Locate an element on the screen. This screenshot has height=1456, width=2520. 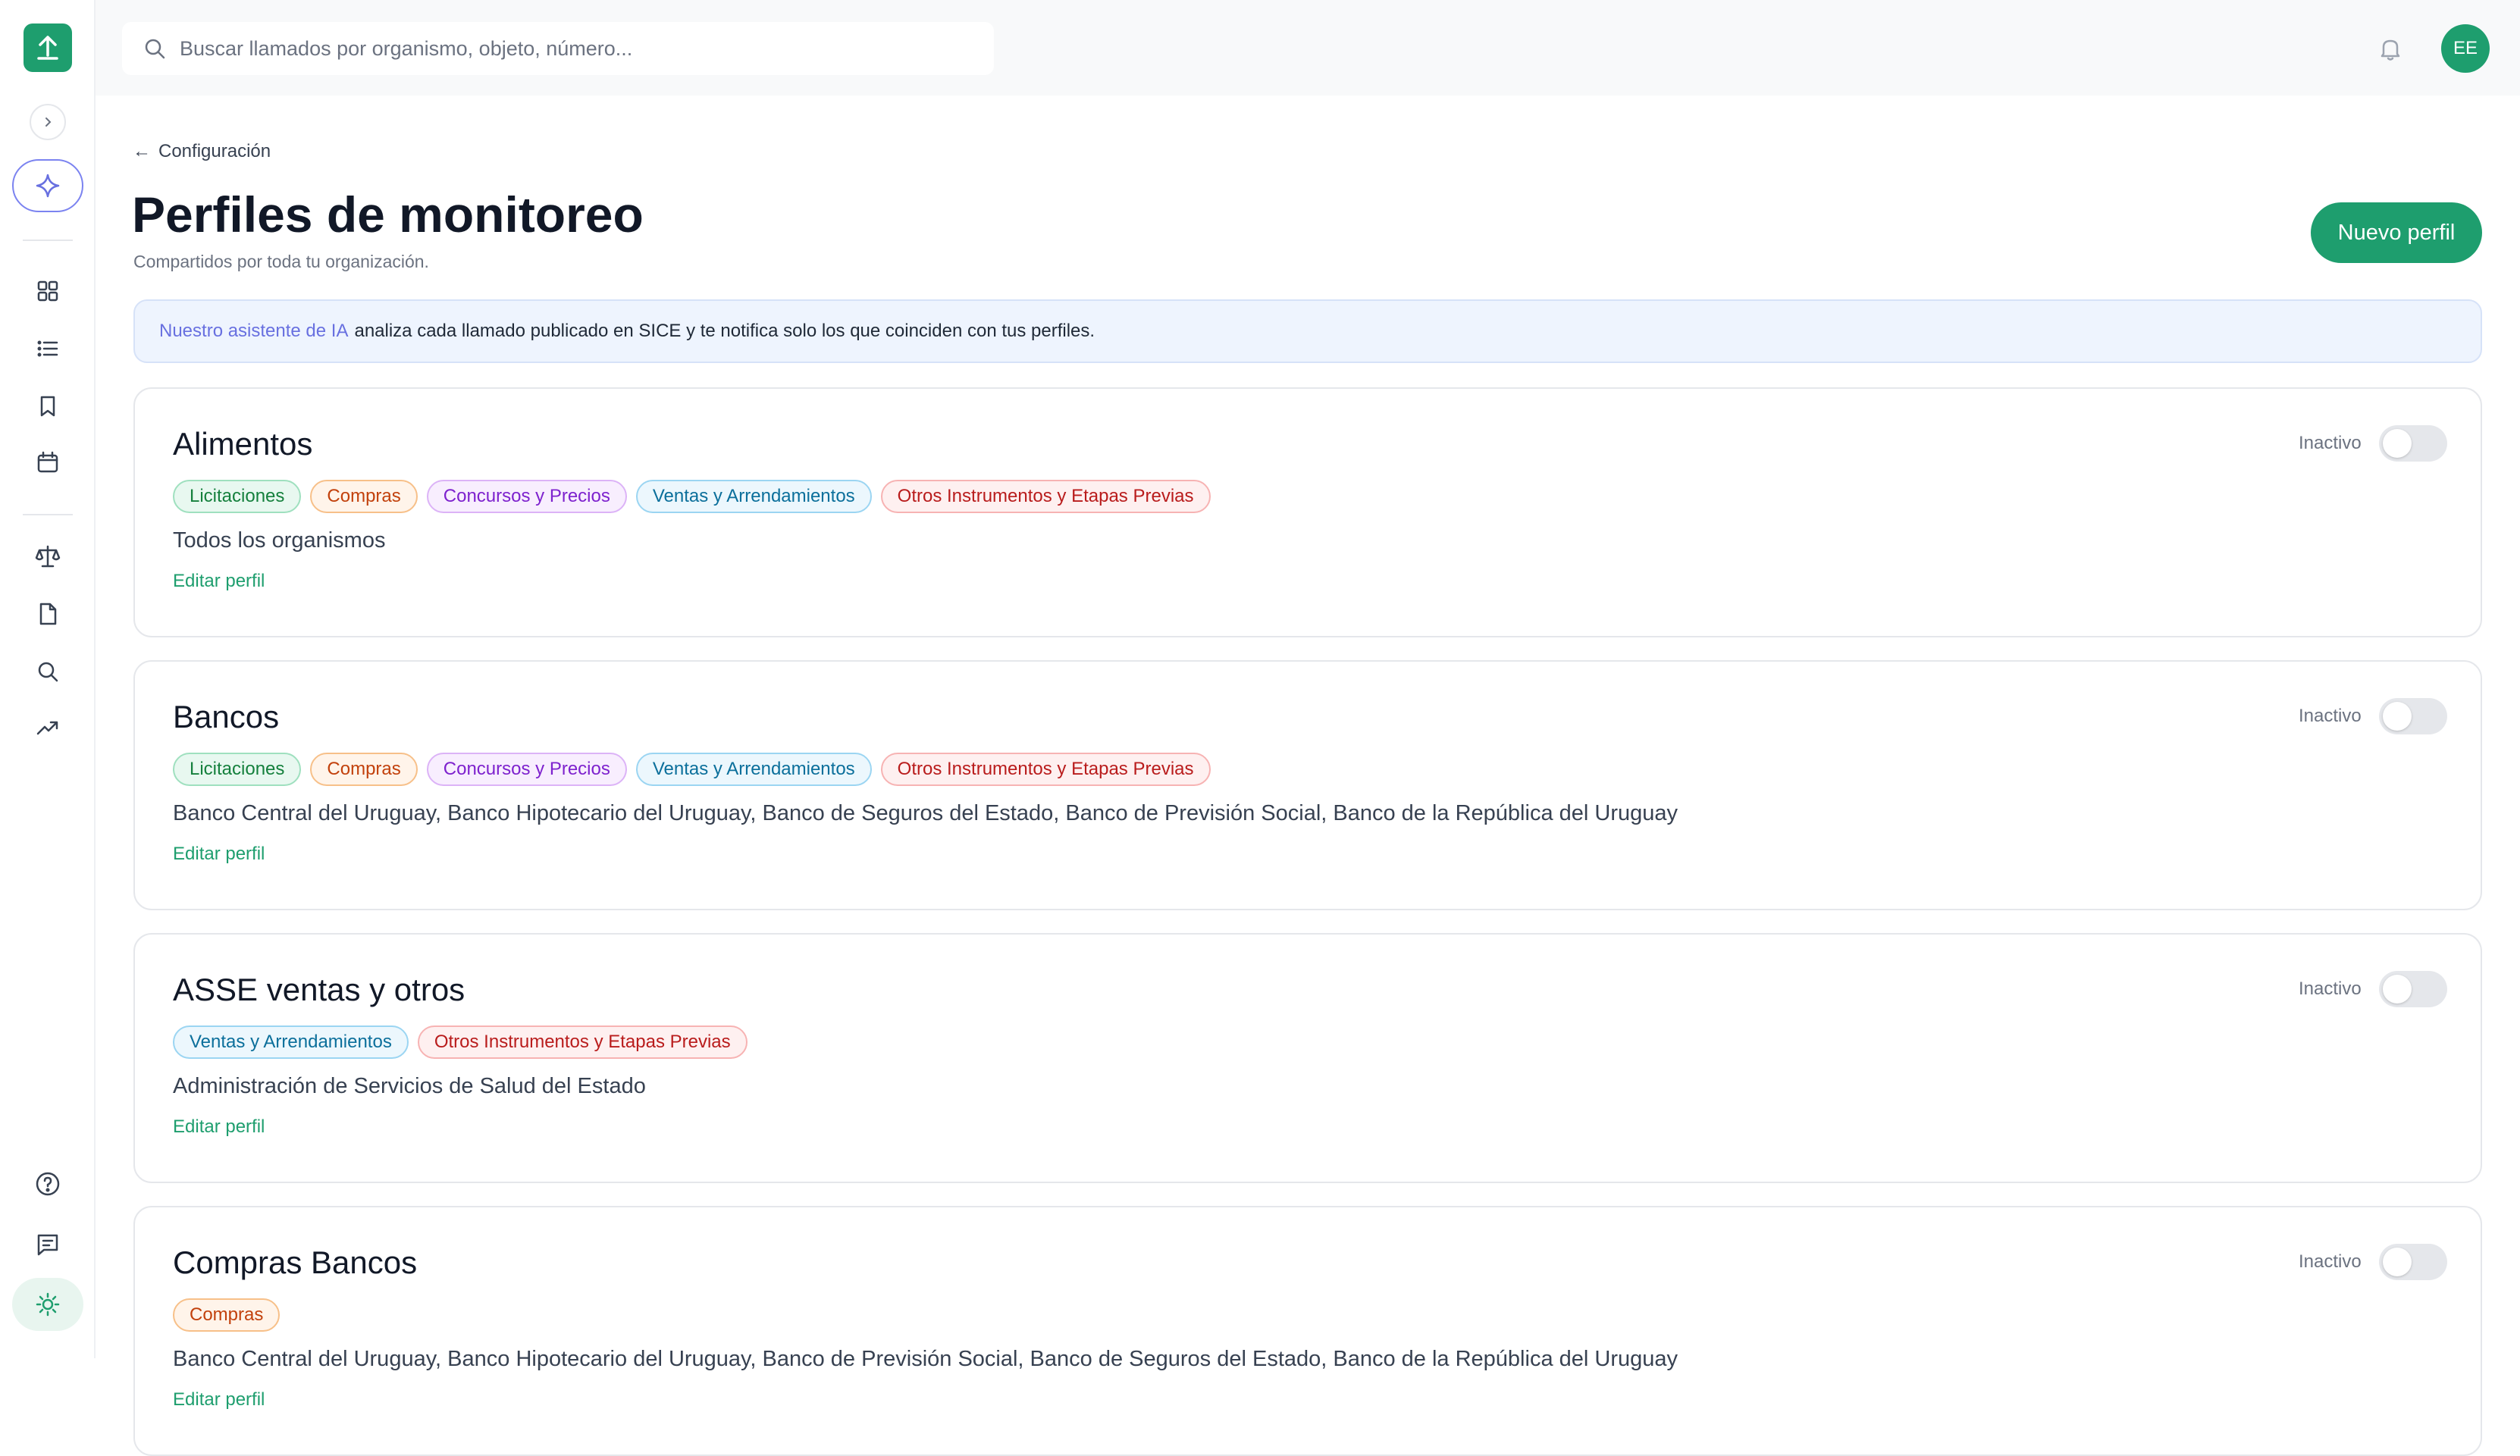
bookmark-icon is located at coordinates (48, 406).